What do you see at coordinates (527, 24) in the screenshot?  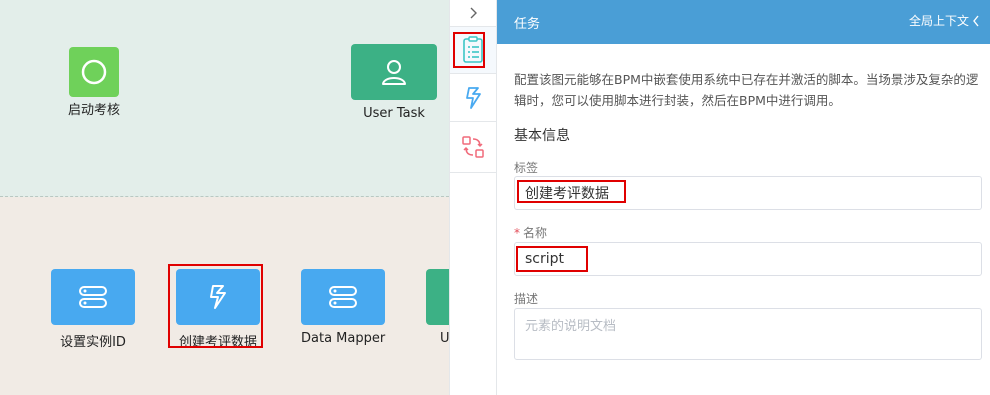 I see `panel-title: 任务` at bounding box center [527, 24].